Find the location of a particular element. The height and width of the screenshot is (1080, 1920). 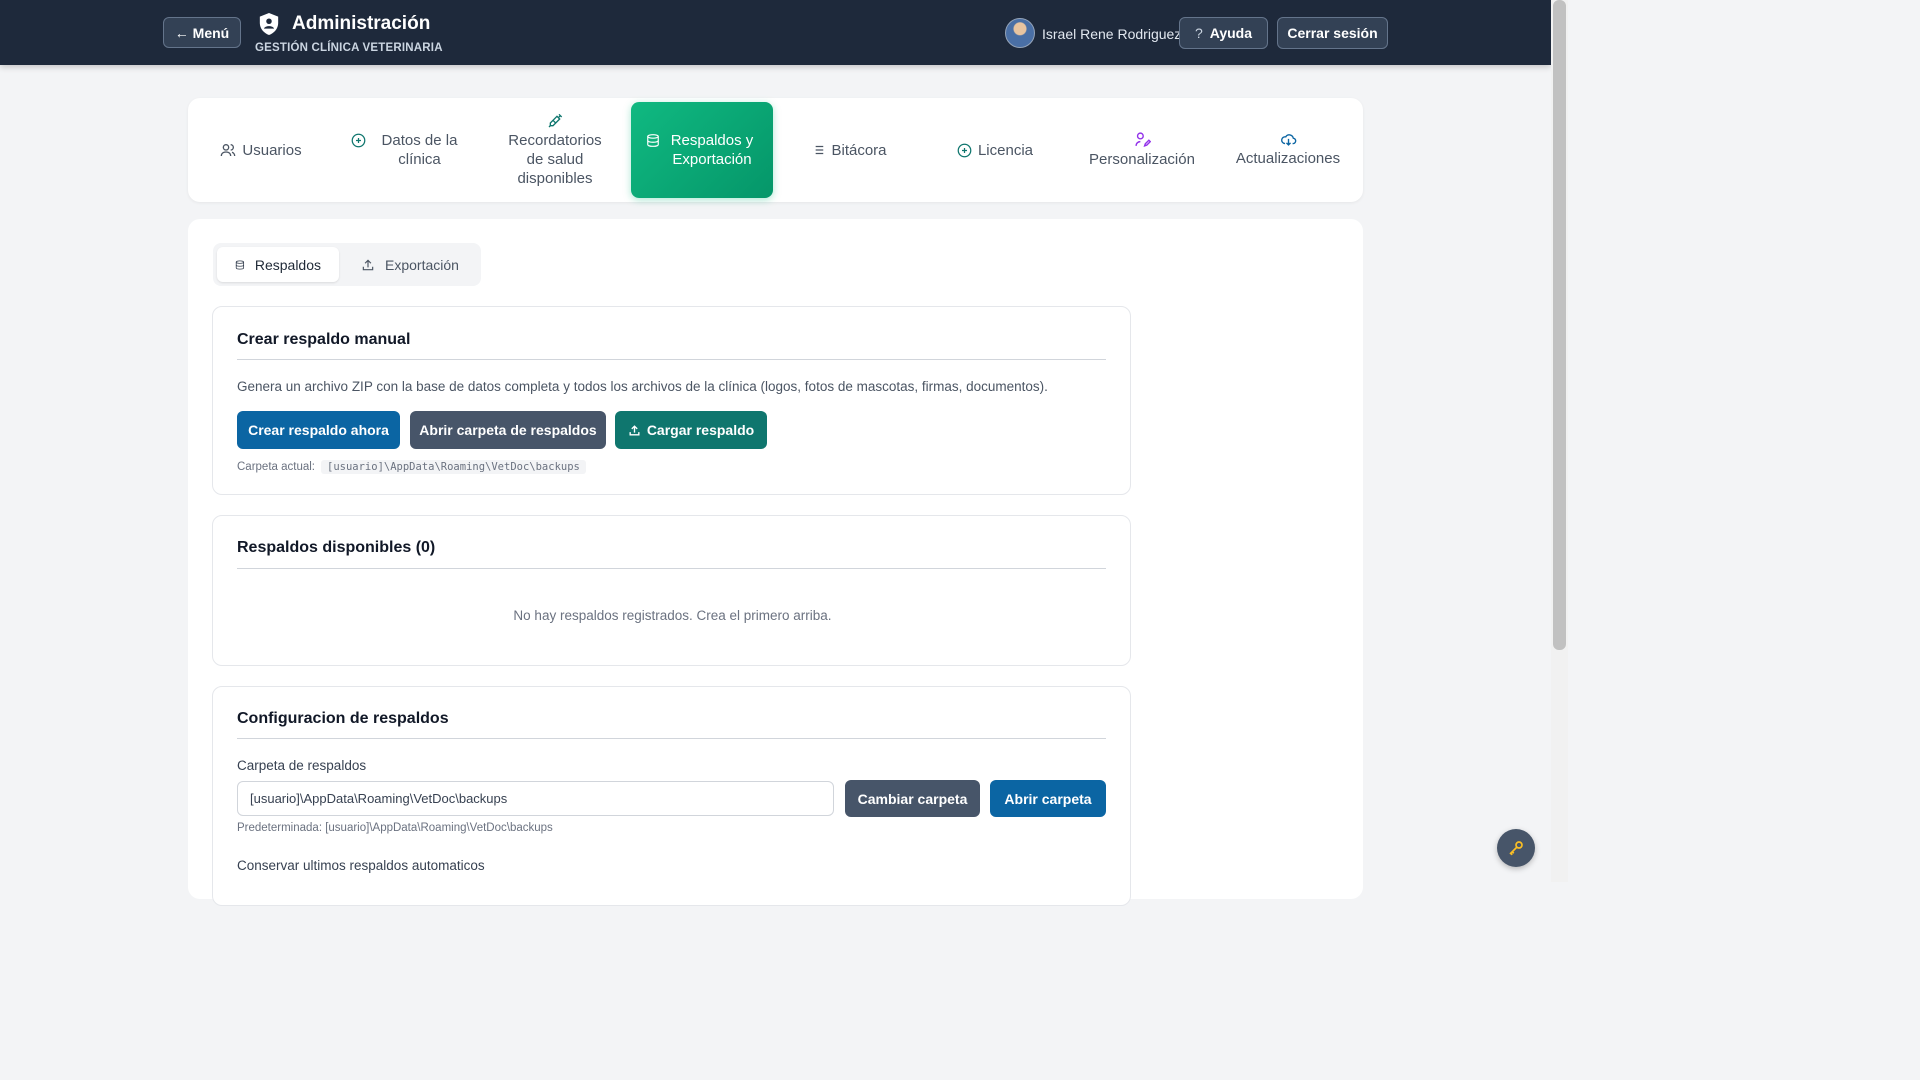

tab-label: Bitácora is located at coordinates (859, 150).